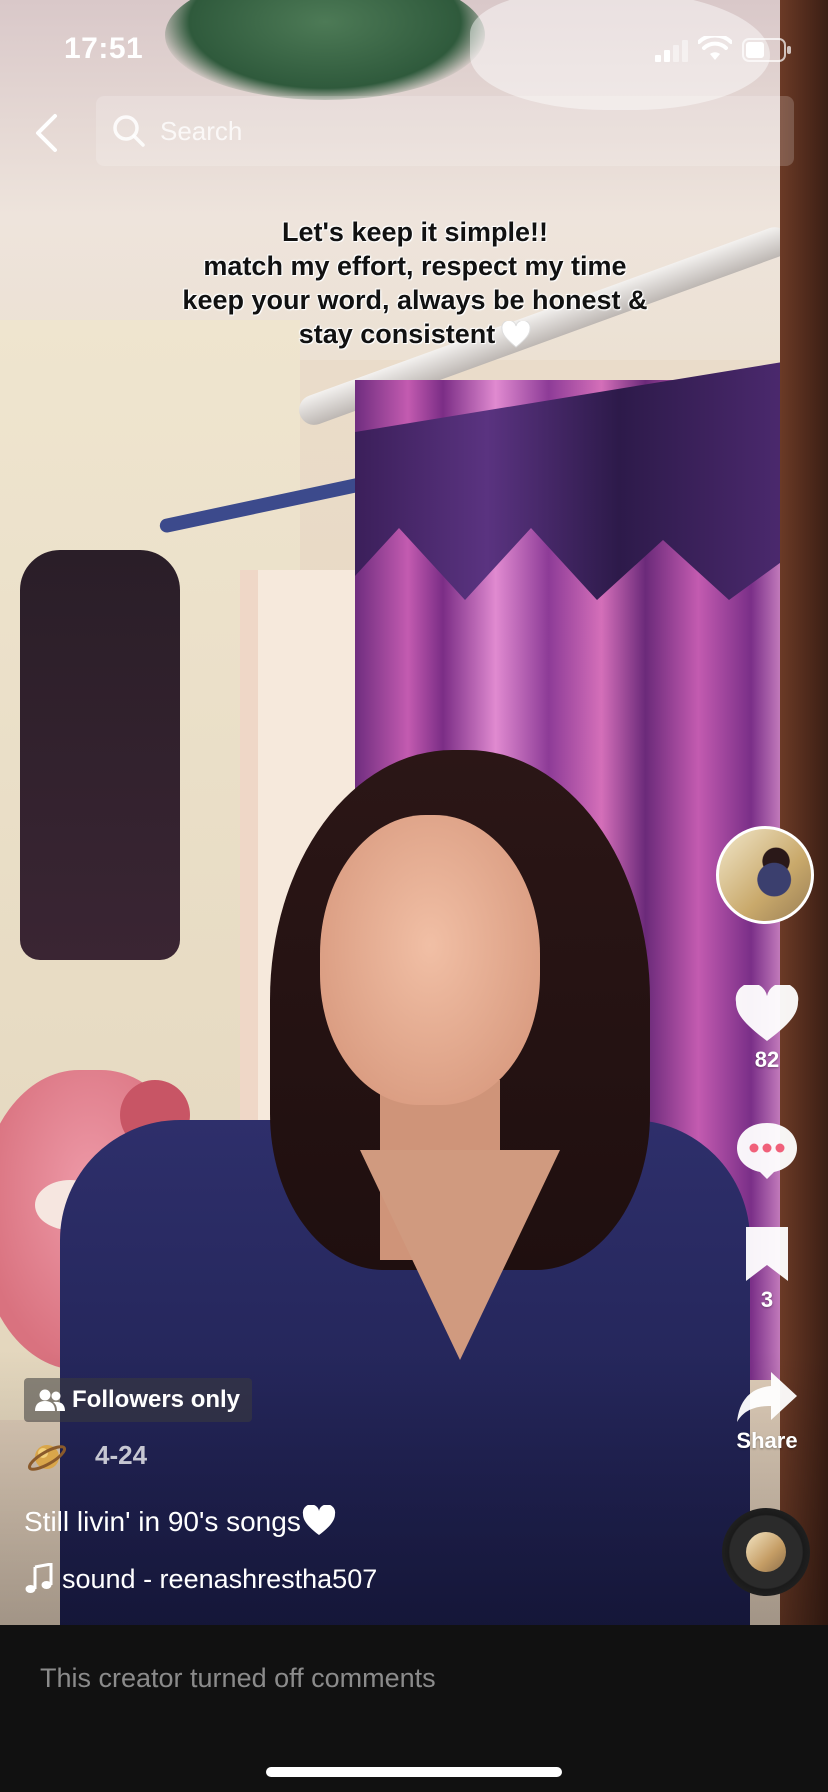 The height and width of the screenshot is (1792, 828). What do you see at coordinates (765, 875) in the screenshot?
I see `creator-avatar` at bounding box center [765, 875].